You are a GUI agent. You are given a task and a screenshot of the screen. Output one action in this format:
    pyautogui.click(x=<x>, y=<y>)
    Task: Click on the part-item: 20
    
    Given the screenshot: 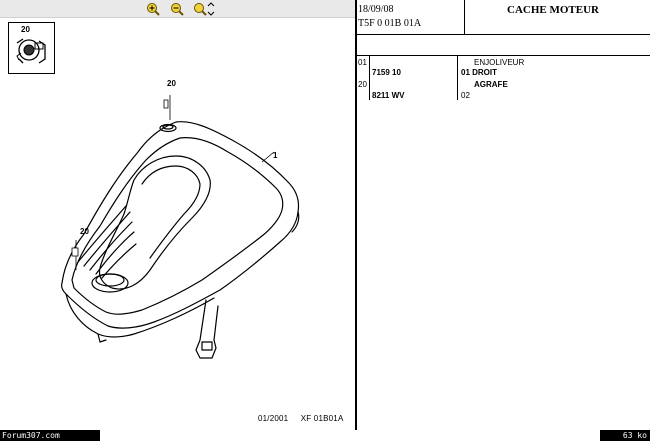 What is the action you would take?
    pyautogui.click(x=362, y=84)
    